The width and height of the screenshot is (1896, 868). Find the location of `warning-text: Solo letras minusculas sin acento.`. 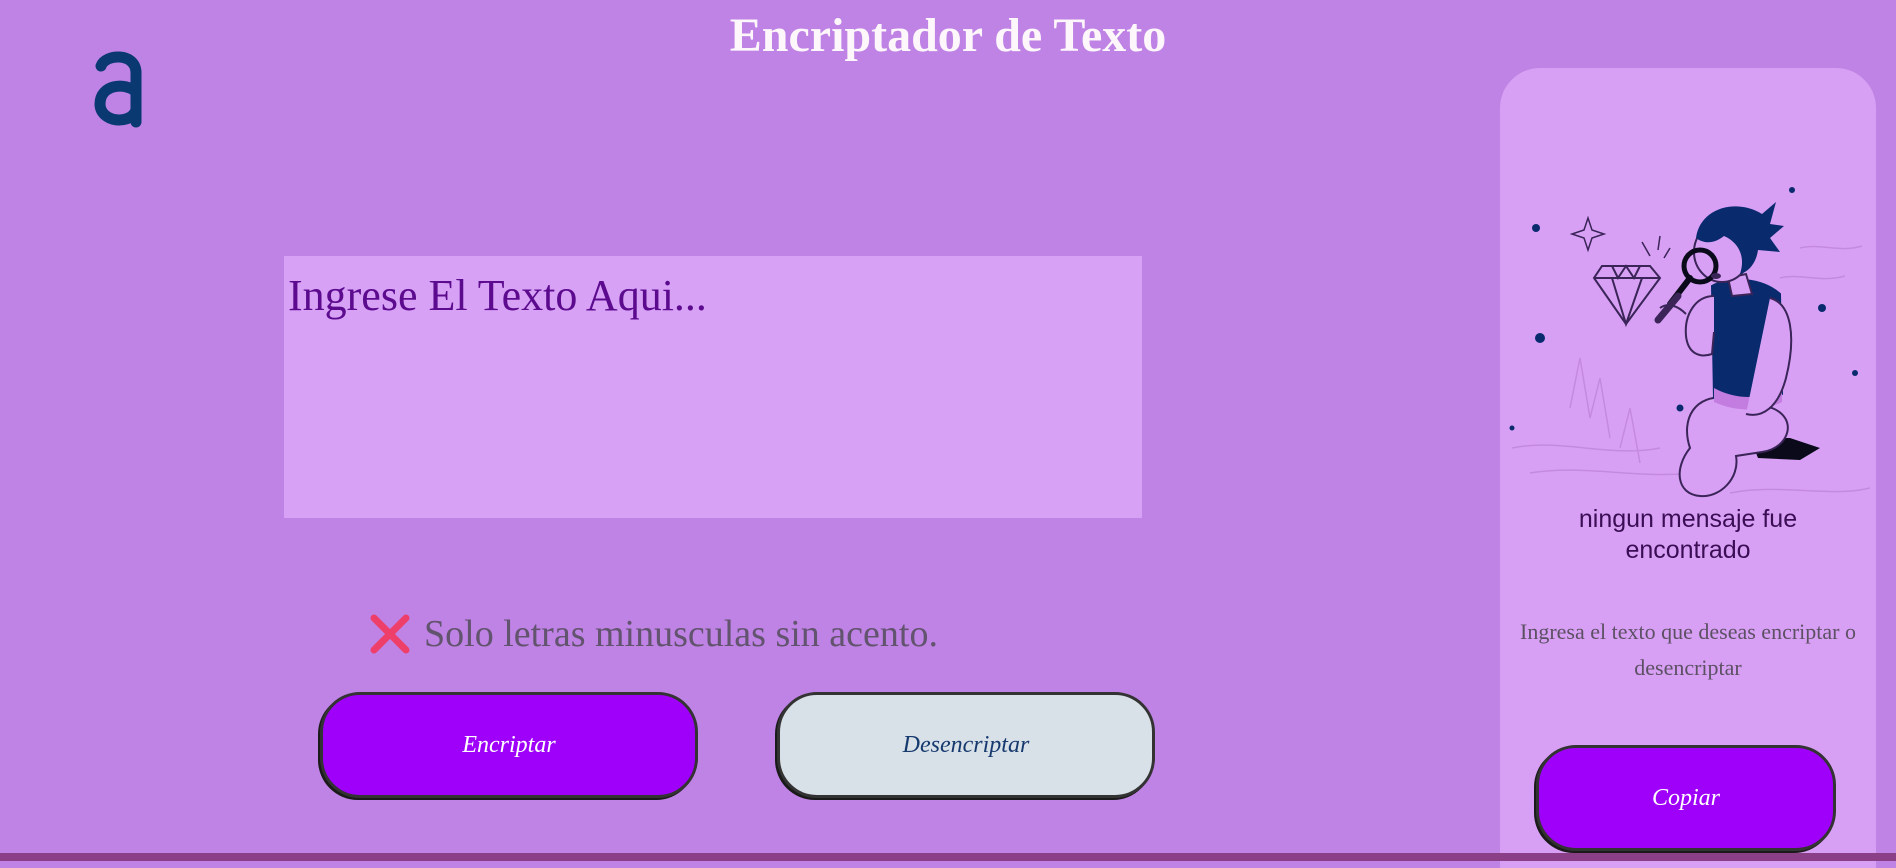

warning-text: Solo letras minusculas sin acento. is located at coordinates (681, 634).